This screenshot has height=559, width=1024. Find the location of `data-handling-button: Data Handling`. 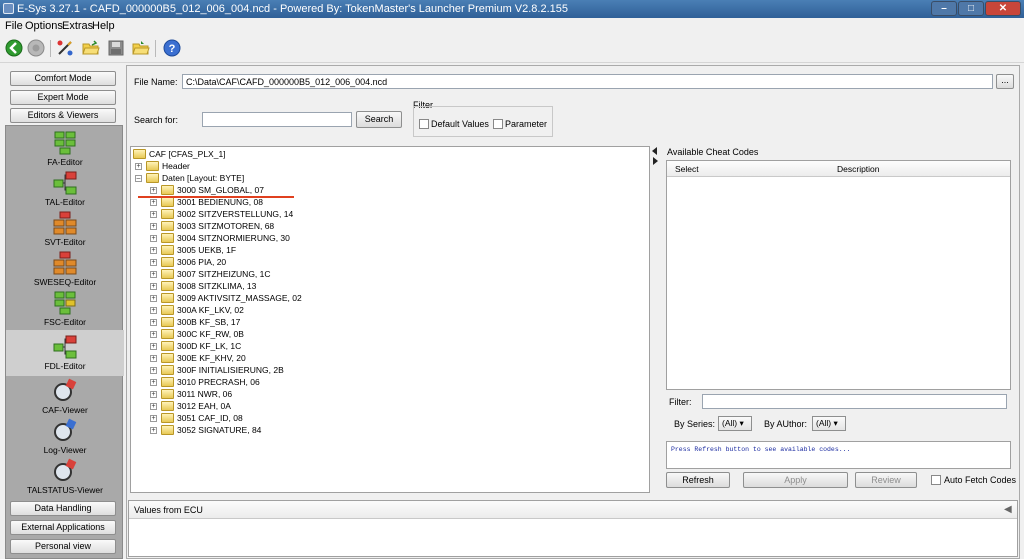

data-handling-button: Data Handling is located at coordinates (63, 508).